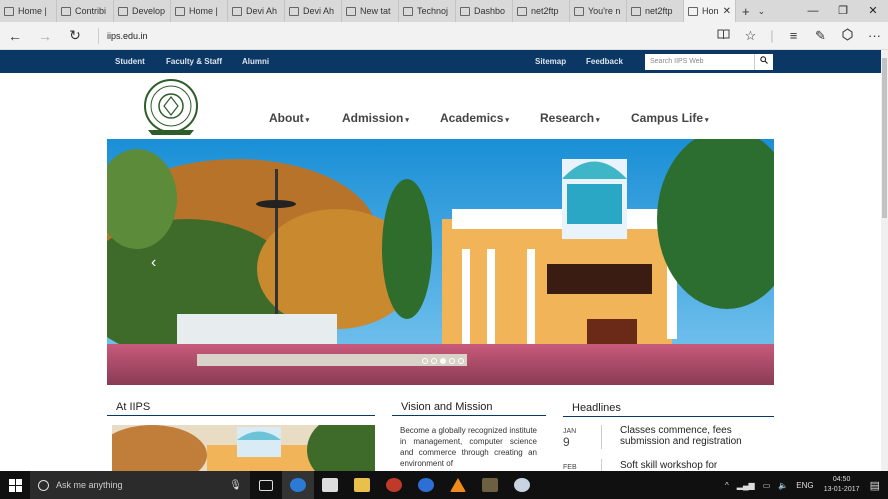  Describe the element at coordinates (255, 61) in the screenshot. I see `topbar-link-alumni: Alumni` at that location.